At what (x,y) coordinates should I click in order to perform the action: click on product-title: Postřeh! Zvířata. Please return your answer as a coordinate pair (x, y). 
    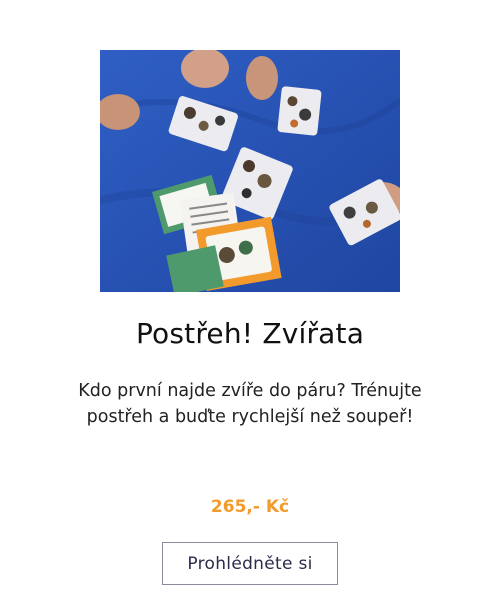
    Looking at the image, I should click on (250, 334).